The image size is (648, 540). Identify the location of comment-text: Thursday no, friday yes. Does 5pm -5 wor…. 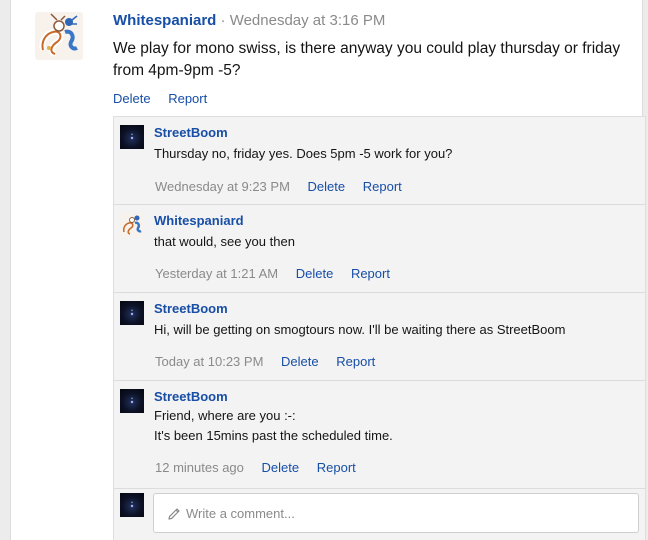
(394, 154).